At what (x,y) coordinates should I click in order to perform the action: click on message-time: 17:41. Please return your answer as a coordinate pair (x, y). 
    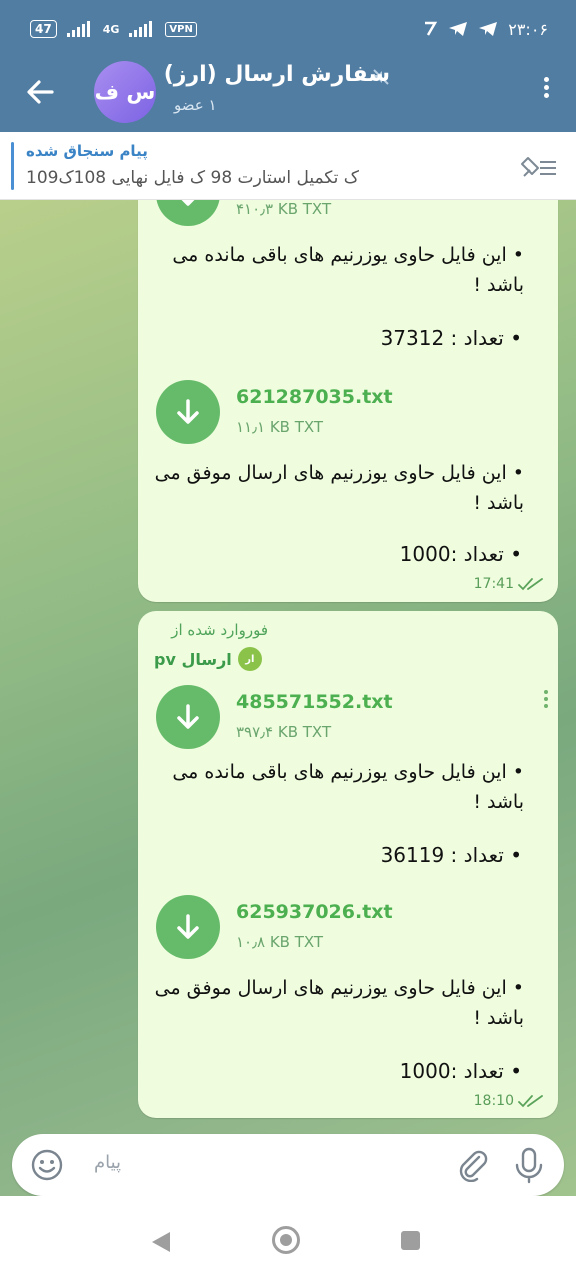
    Looking at the image, I should click on (509, 584).